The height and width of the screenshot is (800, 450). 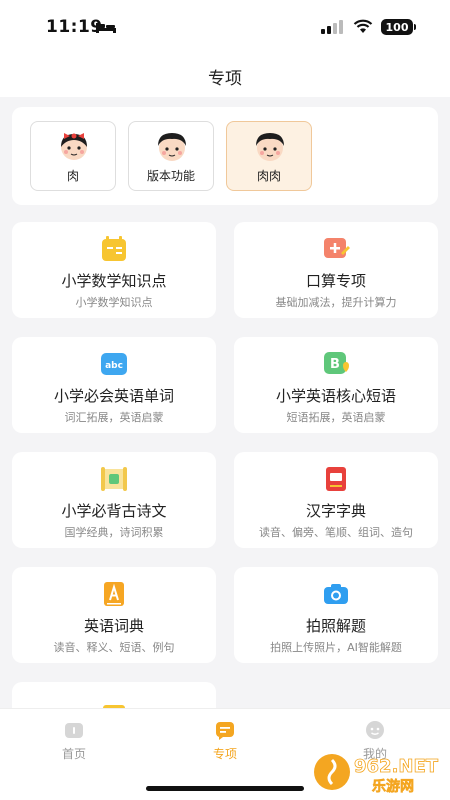 What do you see at coordinates (336, 302) in the screenshot?
I see `feature-subtitle: 基础加减法，提升计算力` at bounding box center [336, 302].